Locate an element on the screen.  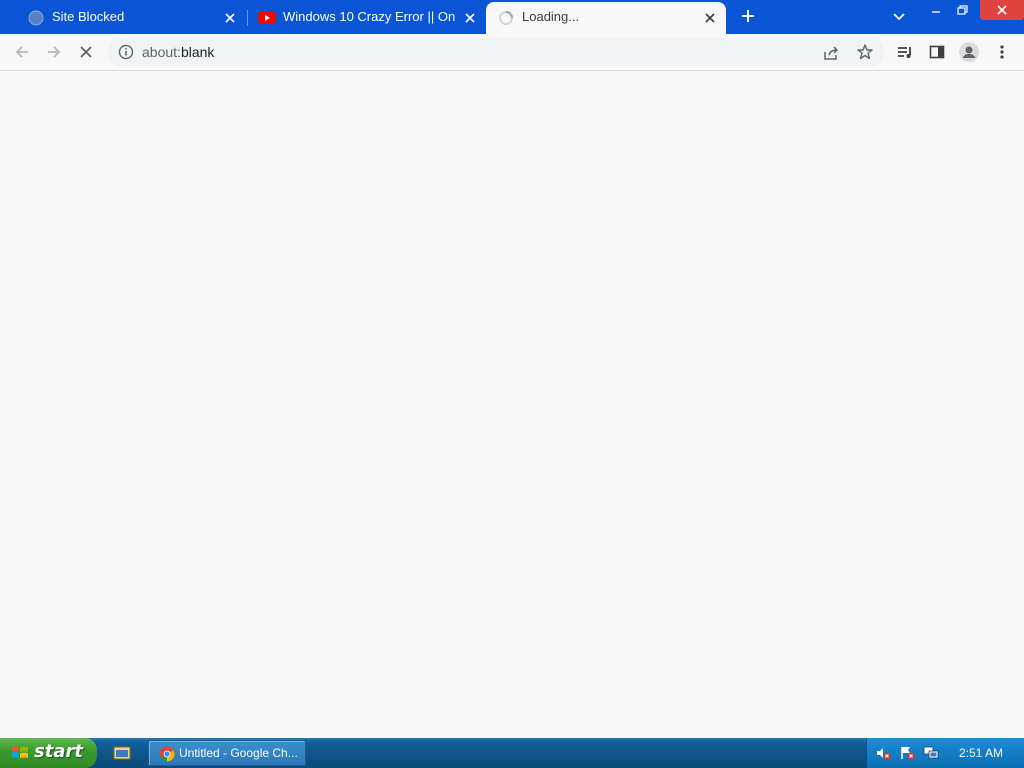
back-button is located at coordinates (22, 52).